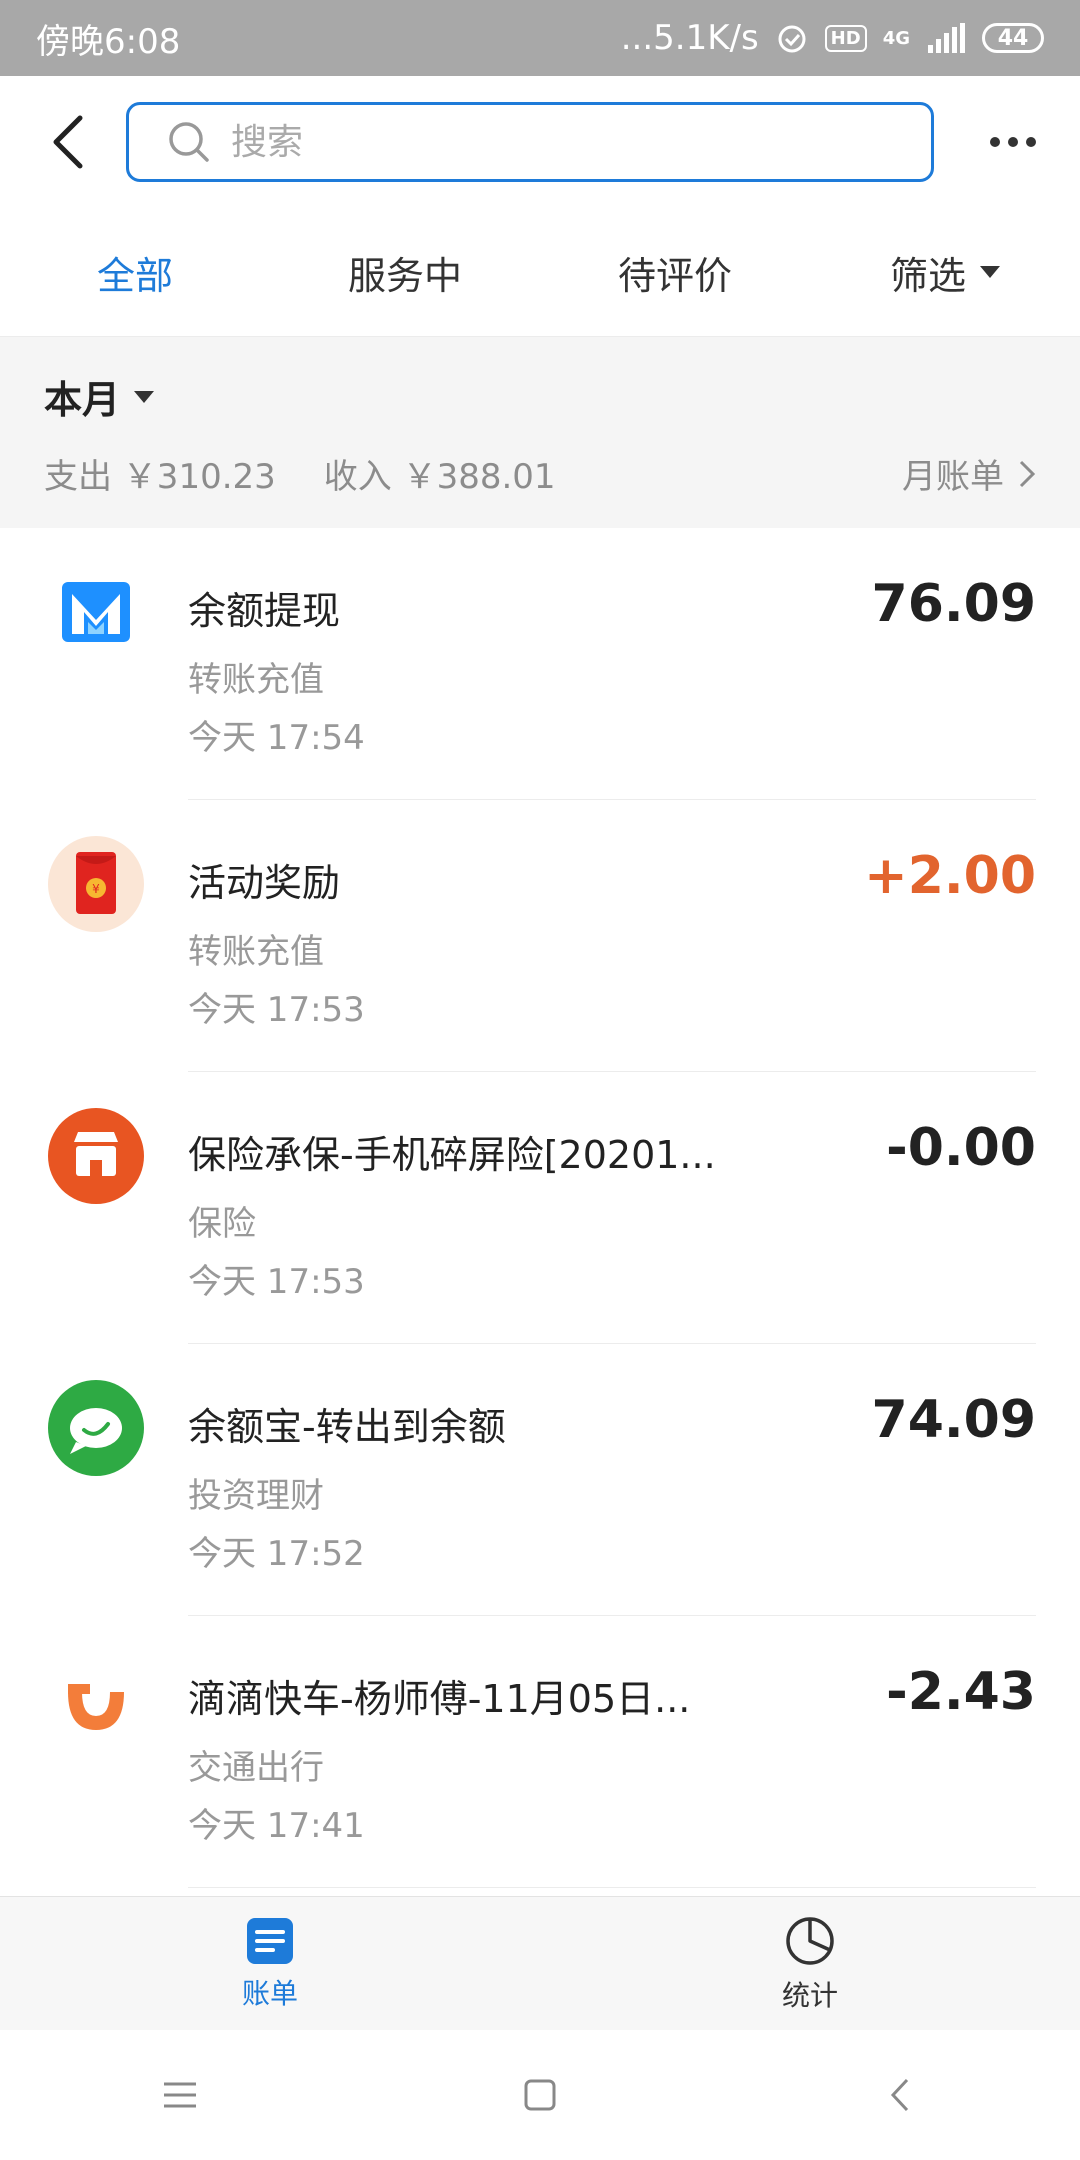 This screenshot has height=2160, width=1080. What do you see at coordinates (896, 38) in the screenshot?
I see `network-type: 4G` at bounding box center [896, 38].